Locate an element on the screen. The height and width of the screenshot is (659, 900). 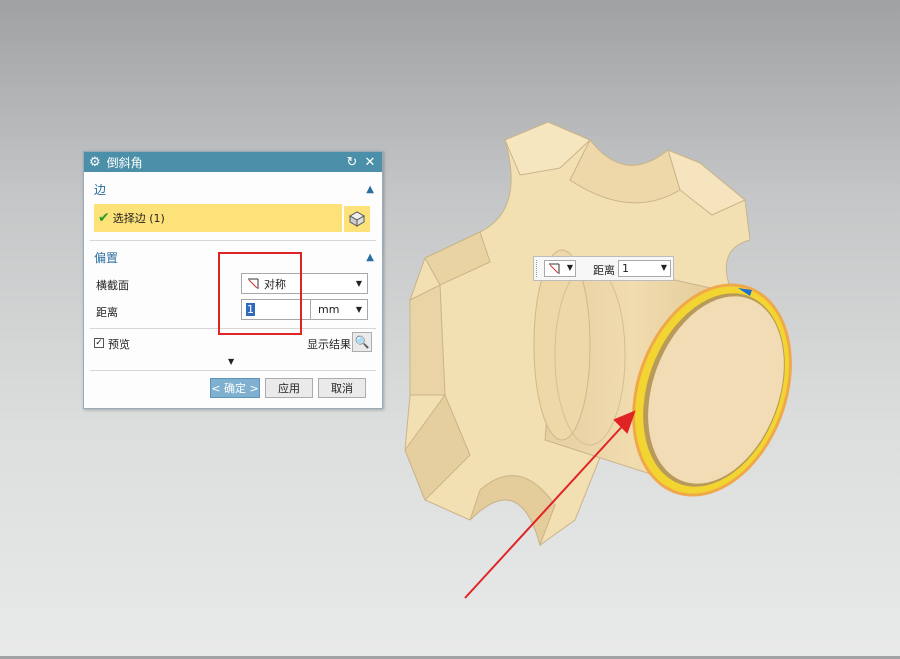
cube-icon is located at coordinates (357, 219).